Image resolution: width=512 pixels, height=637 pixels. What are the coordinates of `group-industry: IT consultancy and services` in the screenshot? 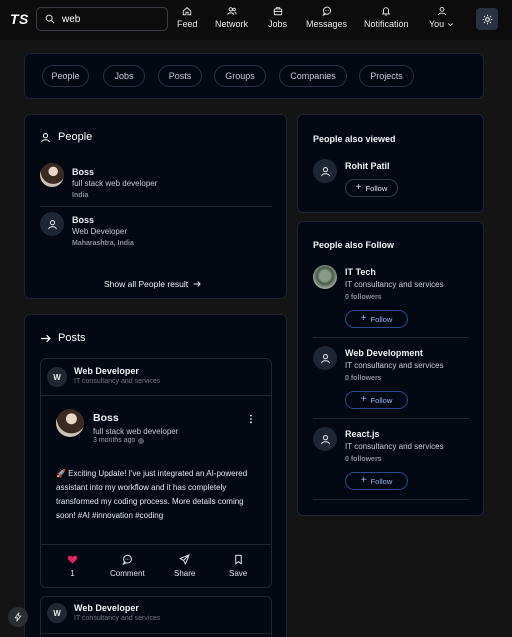 It's located at (117, 618).